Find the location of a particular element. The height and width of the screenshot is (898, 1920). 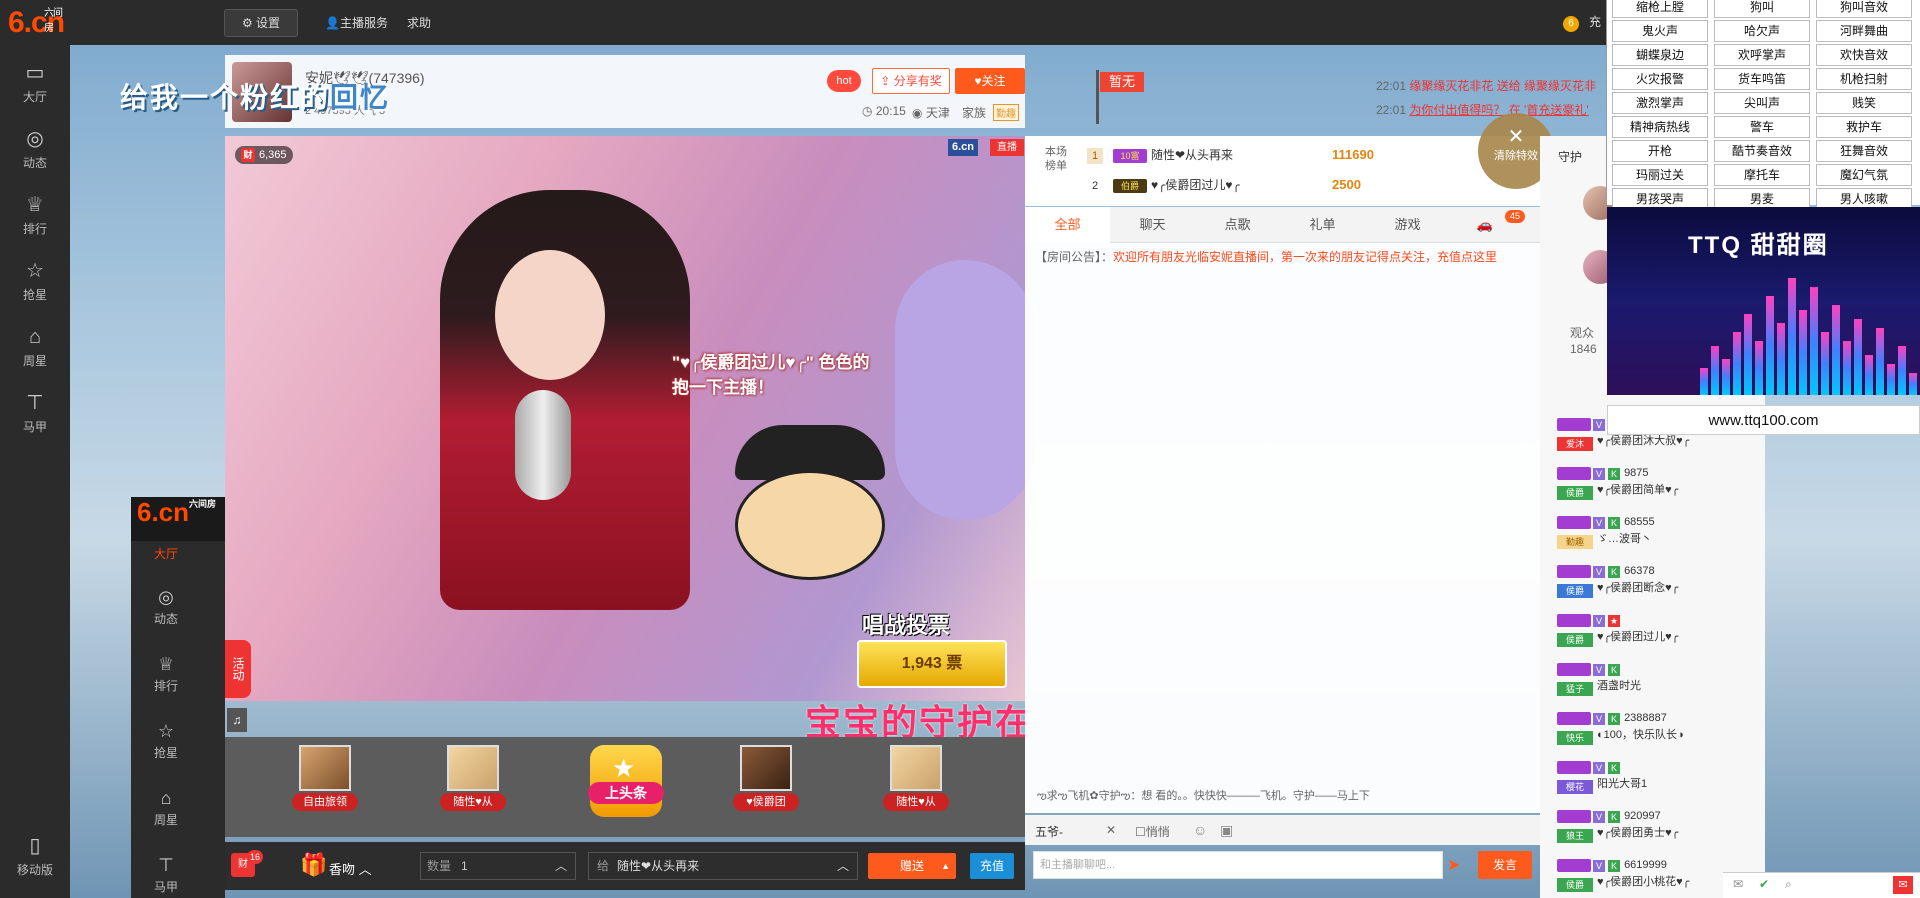

share-button: ⇪ 分享有奖 is located at coordinates (911, 81).